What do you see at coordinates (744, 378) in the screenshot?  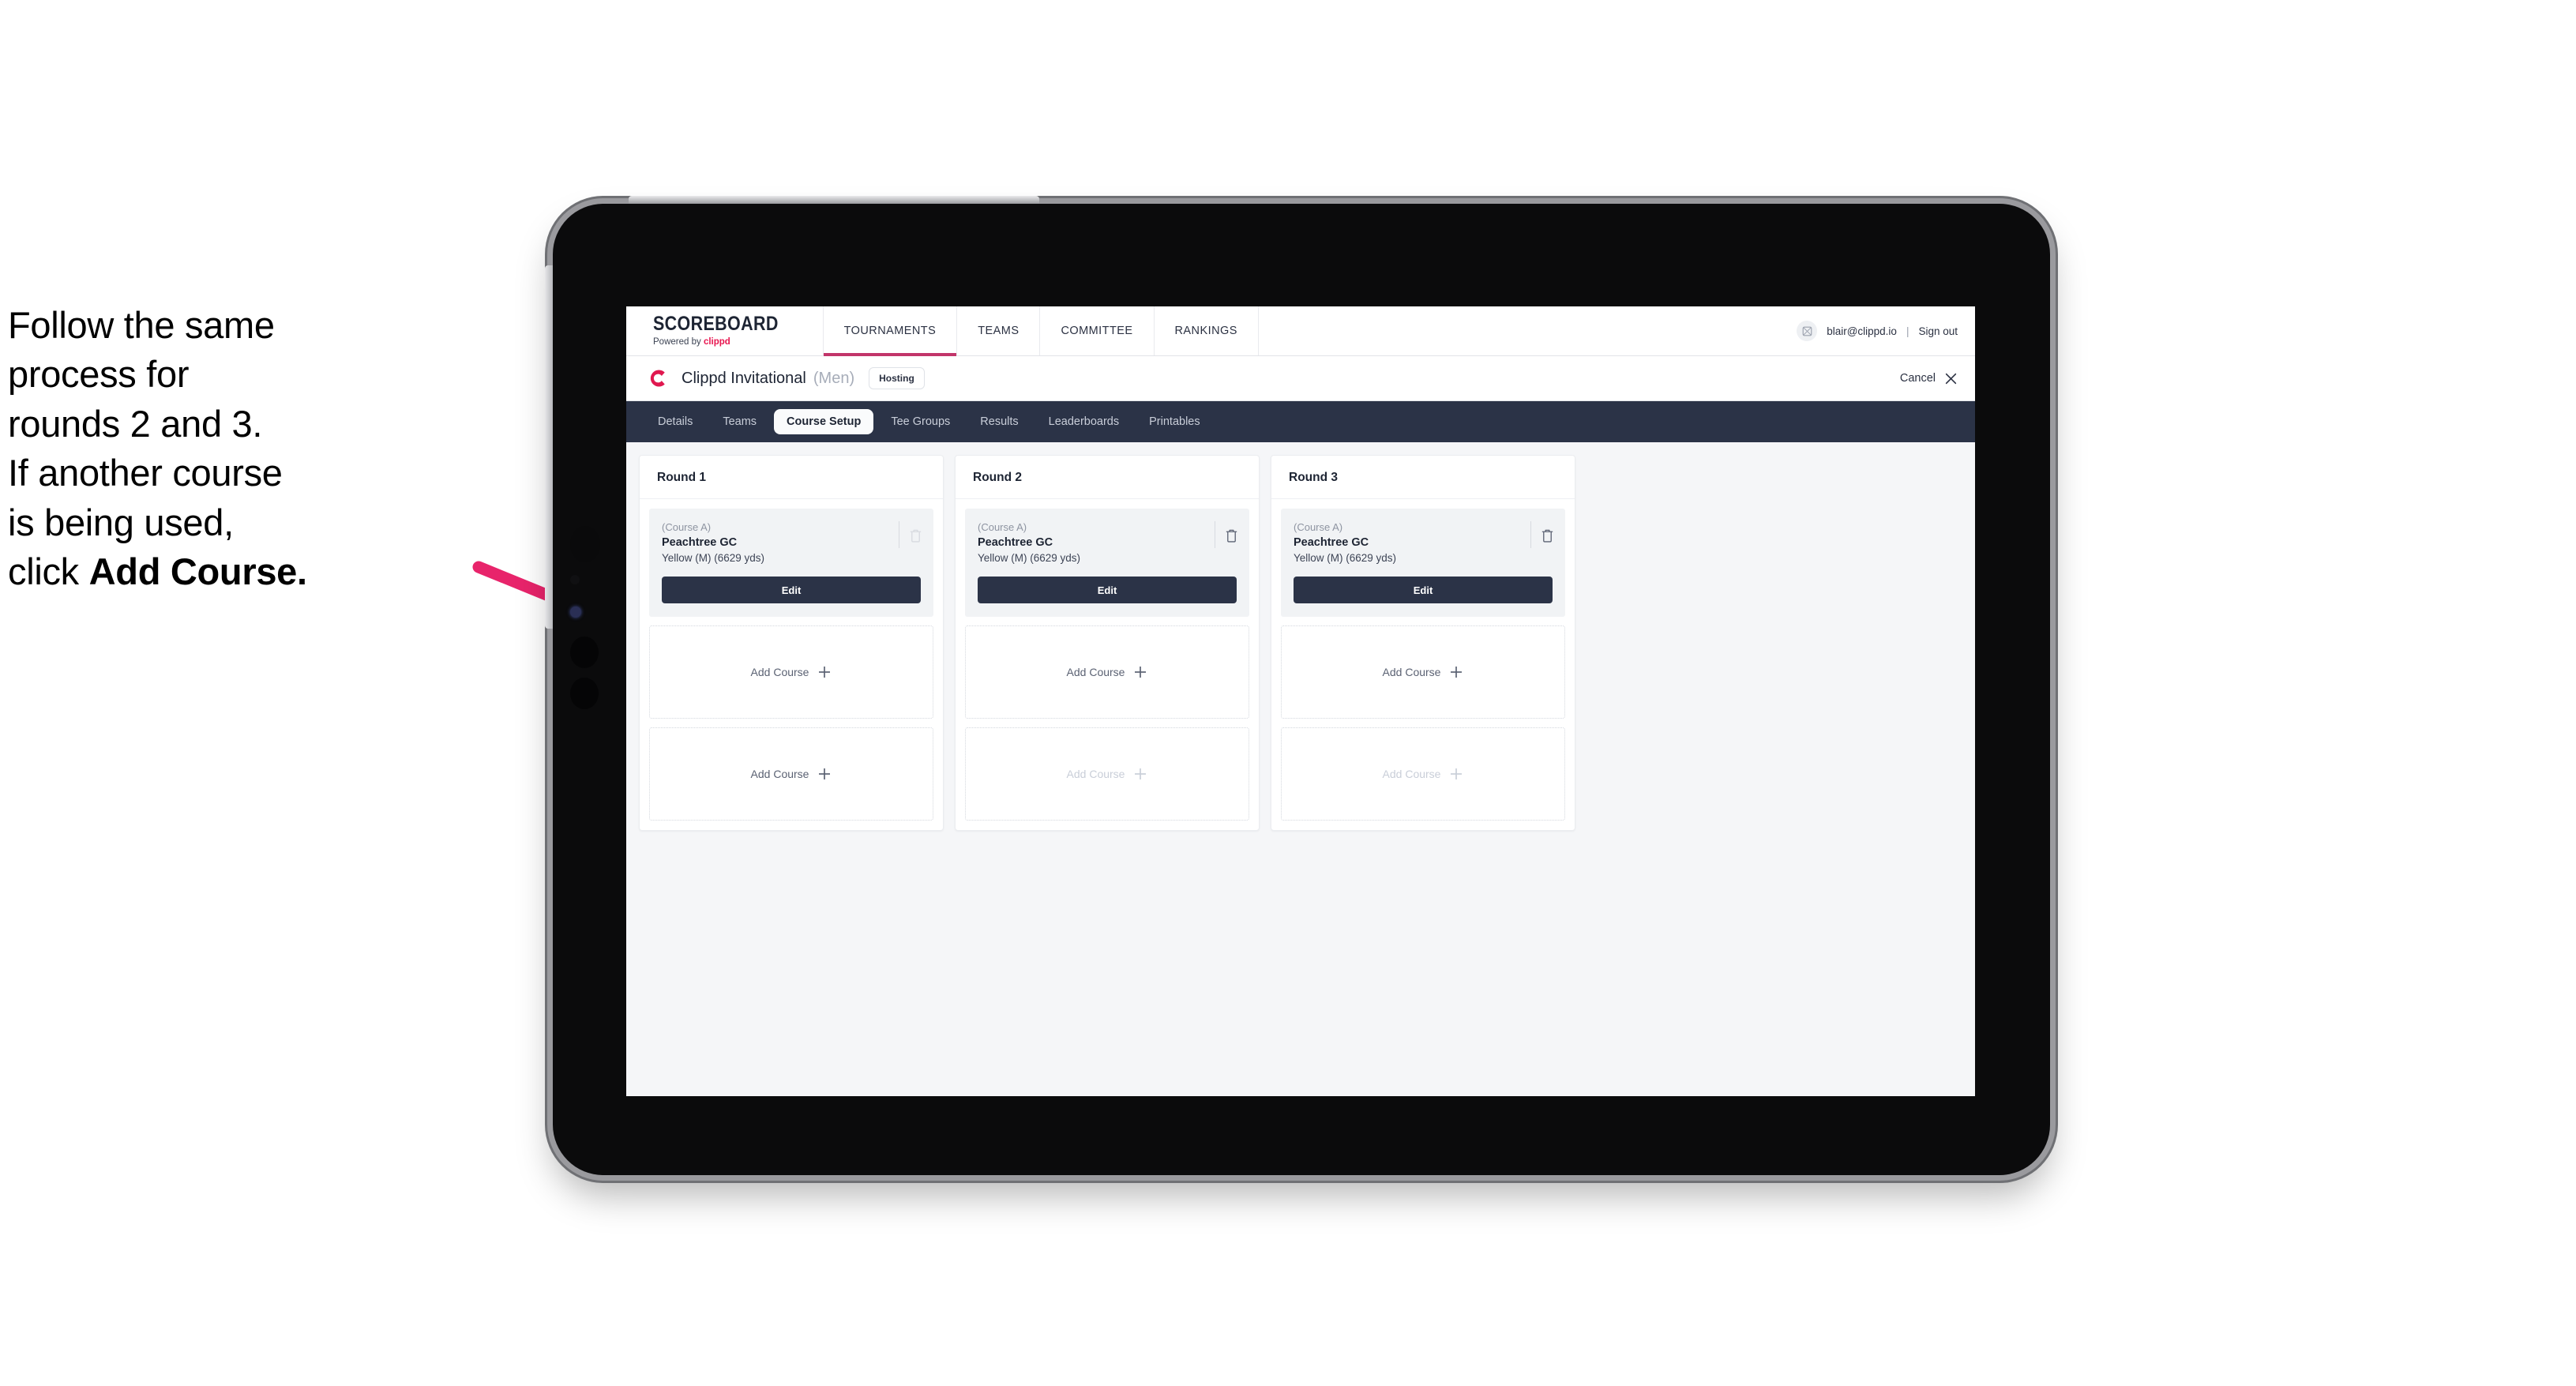 I see `page-title: Clippd Invitational` at bounding box center [744, 378].